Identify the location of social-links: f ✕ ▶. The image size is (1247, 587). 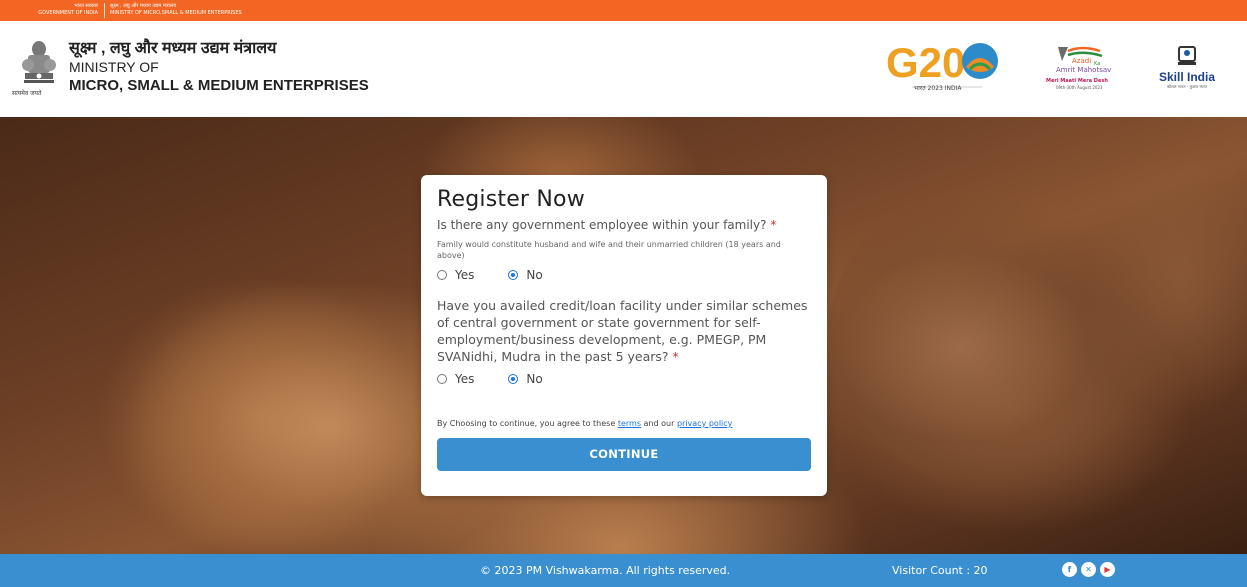
(1088, 569).